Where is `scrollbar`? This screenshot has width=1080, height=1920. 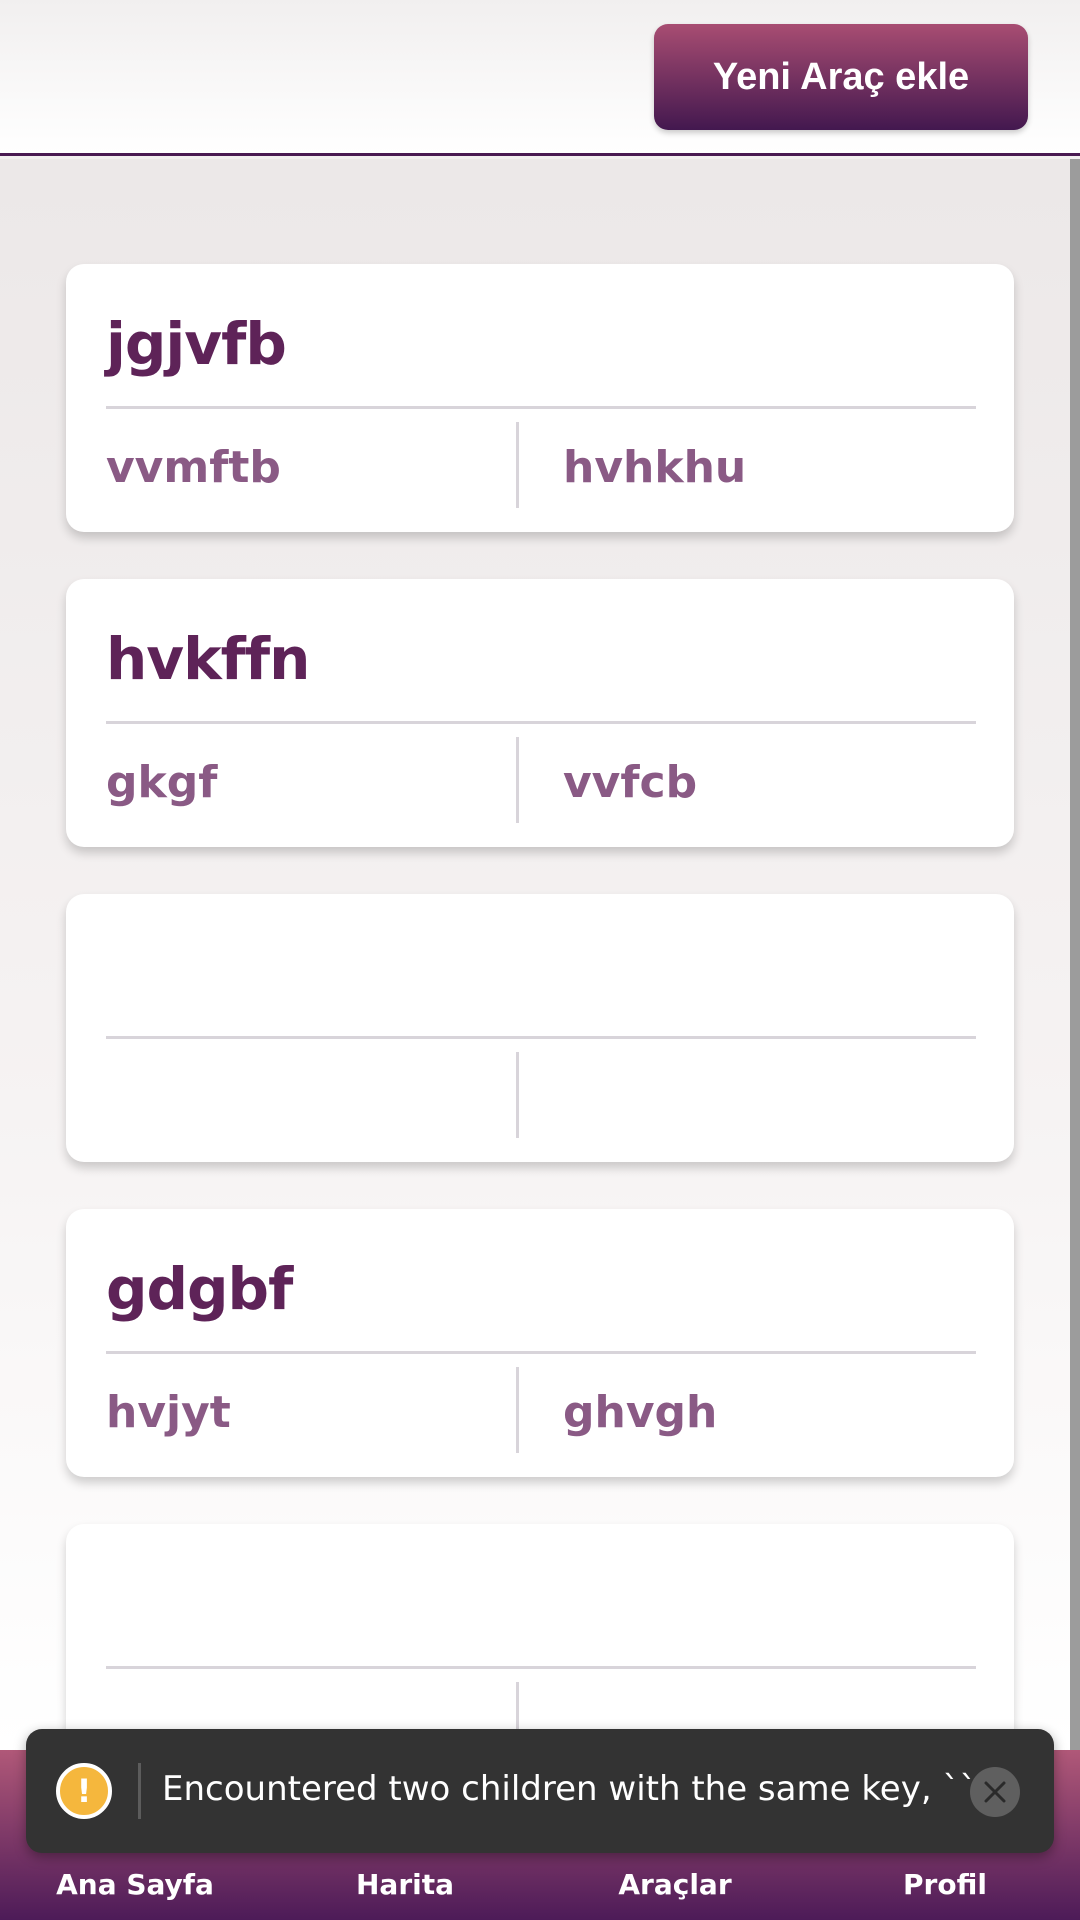
scrollbar is located at coordinates (1075, 954).